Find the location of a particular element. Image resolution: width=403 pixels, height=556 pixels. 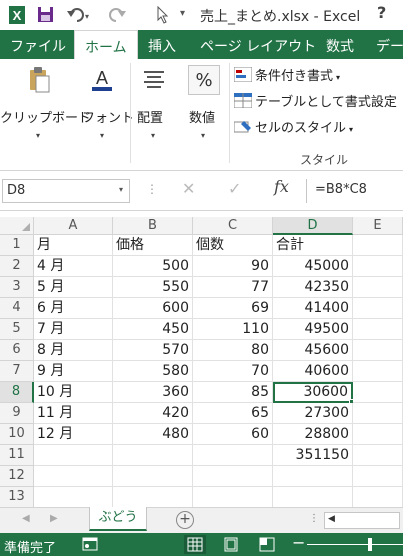

column-header: A is located at coordinates (73, 226).